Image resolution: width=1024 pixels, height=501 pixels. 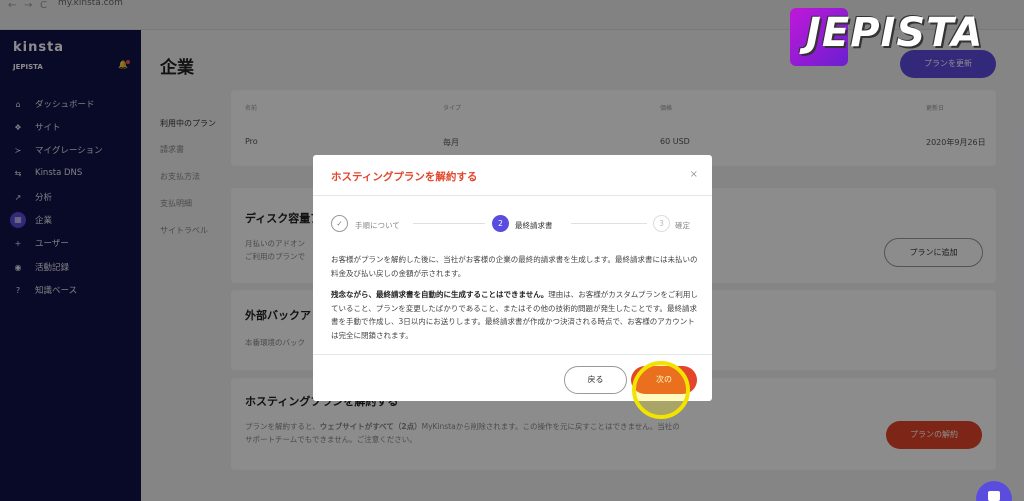 What do you see at coordinates (661, 390) in the screenshot?
I see `click-highlight` at bounding box center [661, 390].